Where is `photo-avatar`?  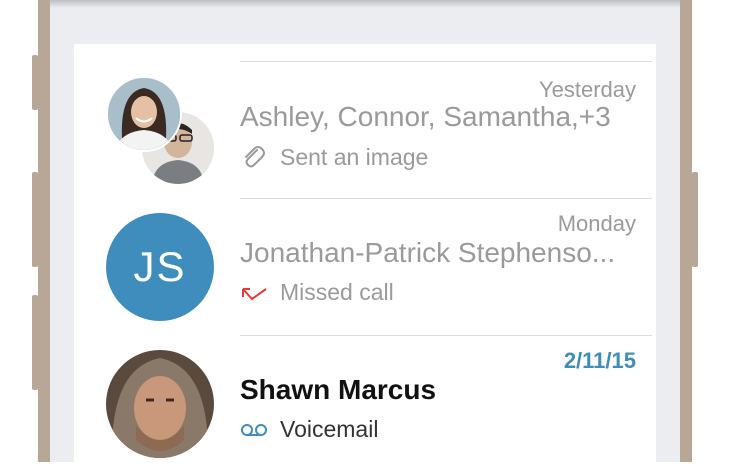 photo-avatar is located at coordinates (160, 404).